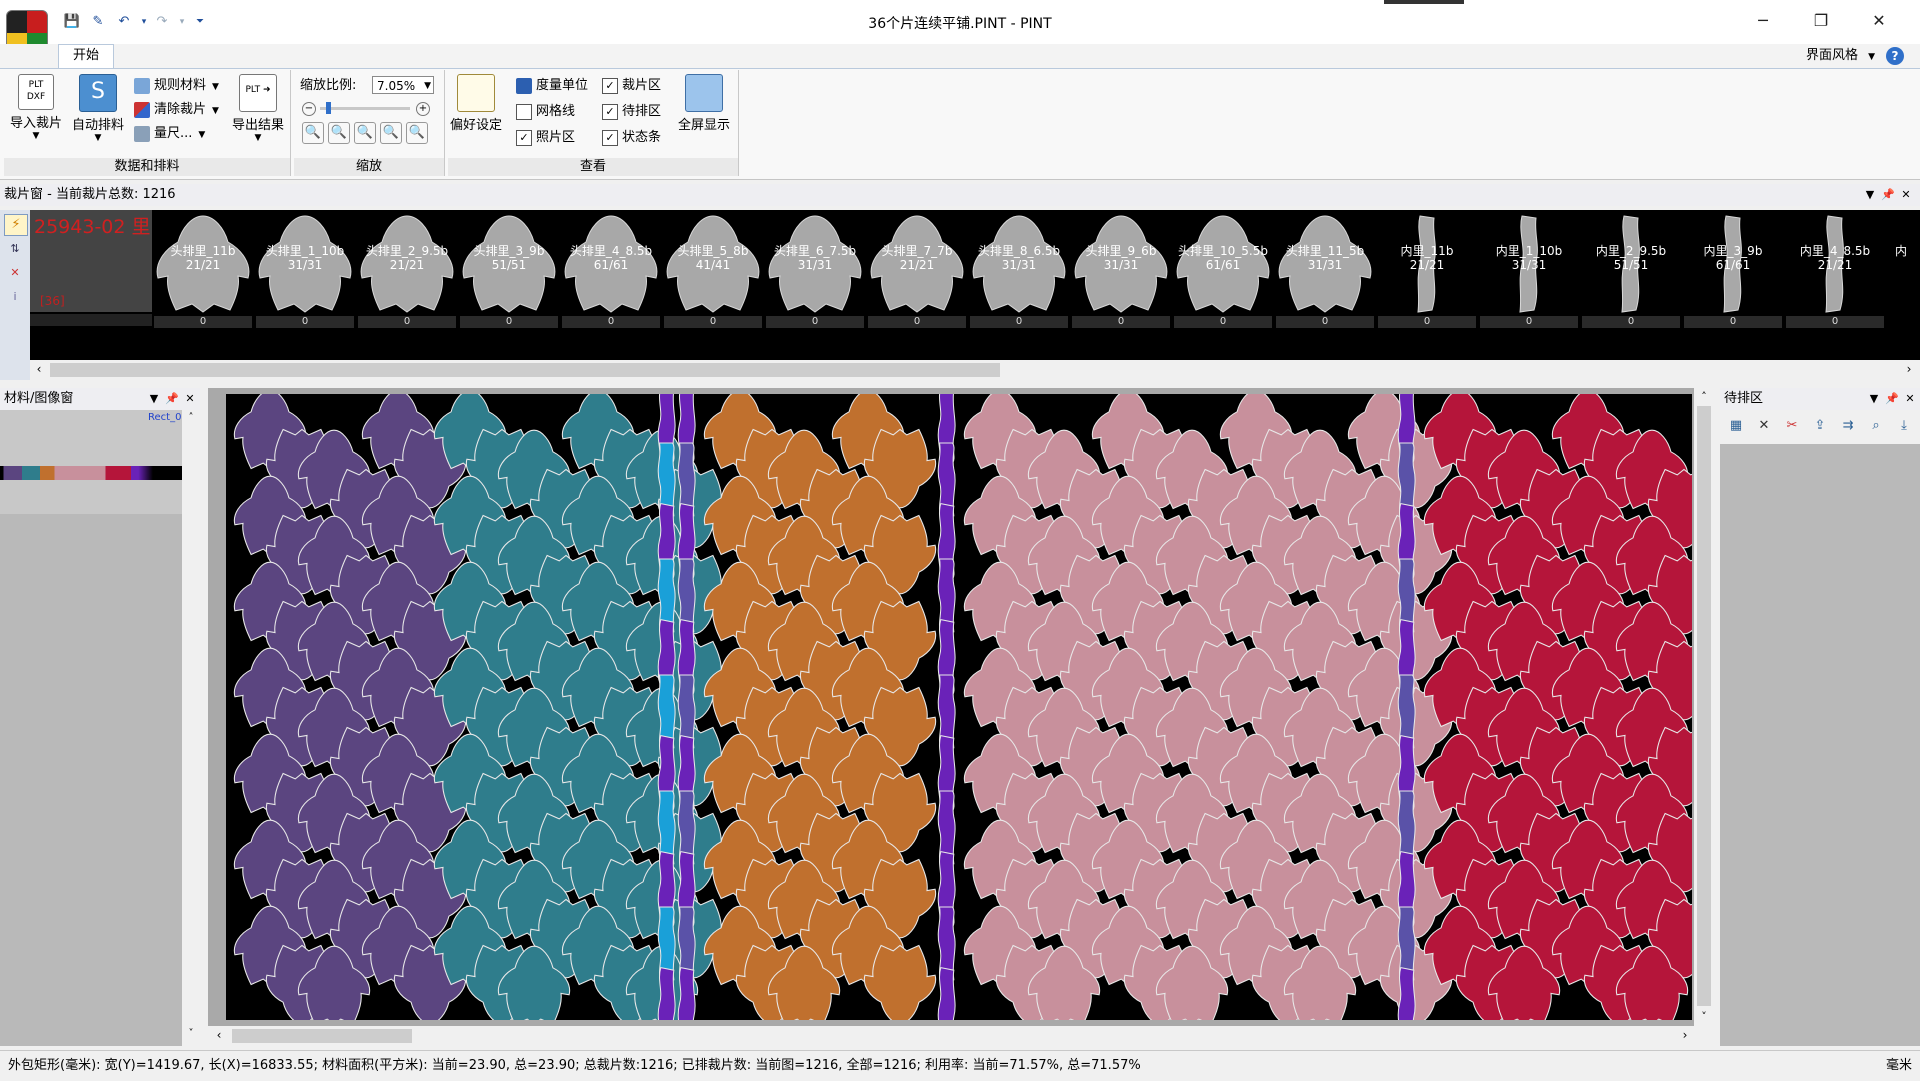  I want to click on move-down-icon: ⤓, so click(1904, 426).